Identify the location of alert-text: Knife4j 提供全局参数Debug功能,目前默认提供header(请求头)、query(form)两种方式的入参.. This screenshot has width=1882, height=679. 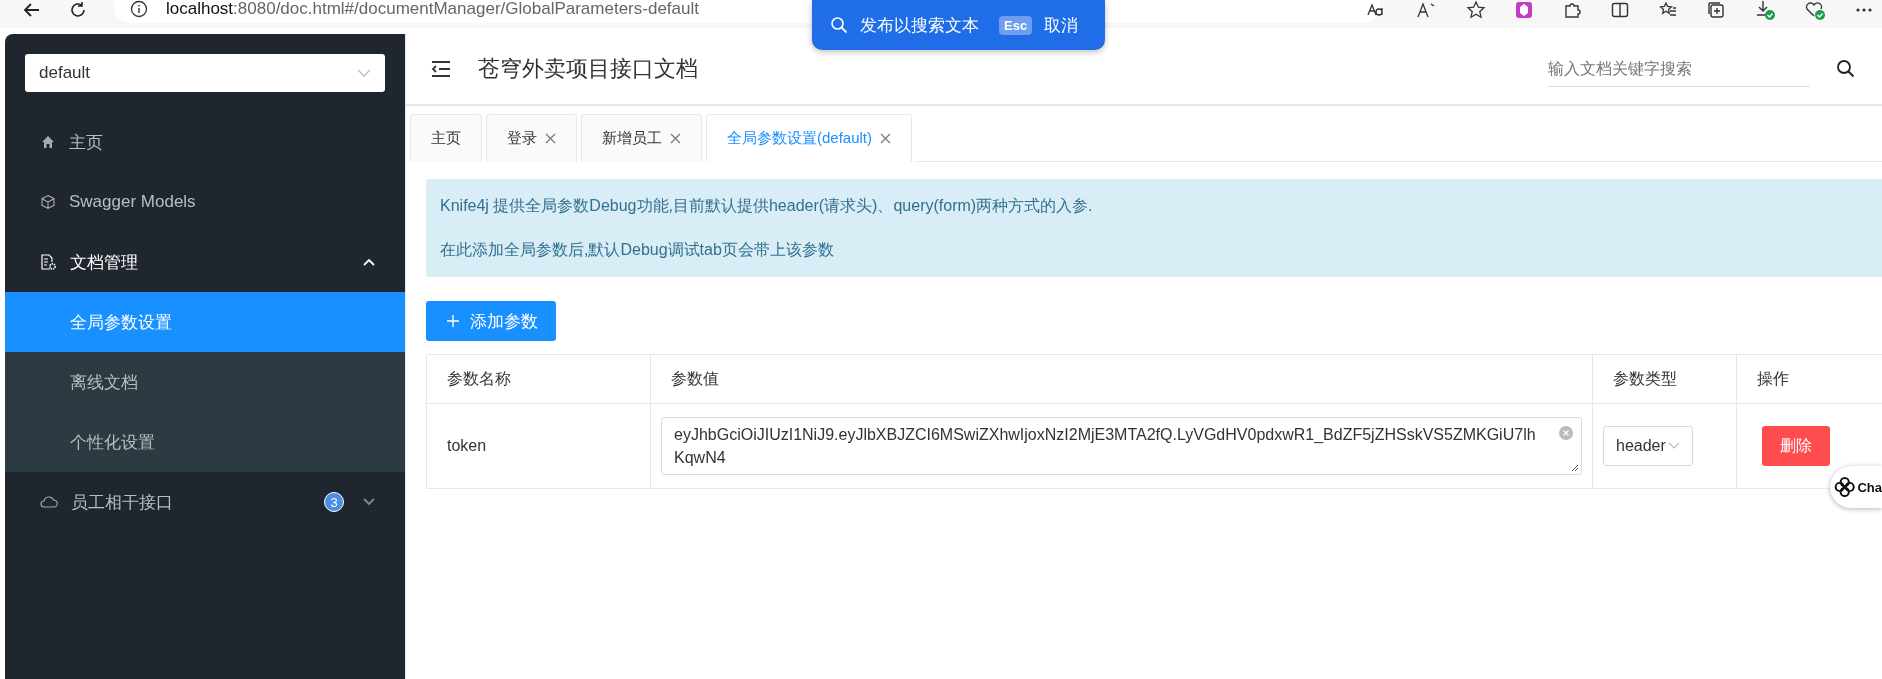
(767, 206).